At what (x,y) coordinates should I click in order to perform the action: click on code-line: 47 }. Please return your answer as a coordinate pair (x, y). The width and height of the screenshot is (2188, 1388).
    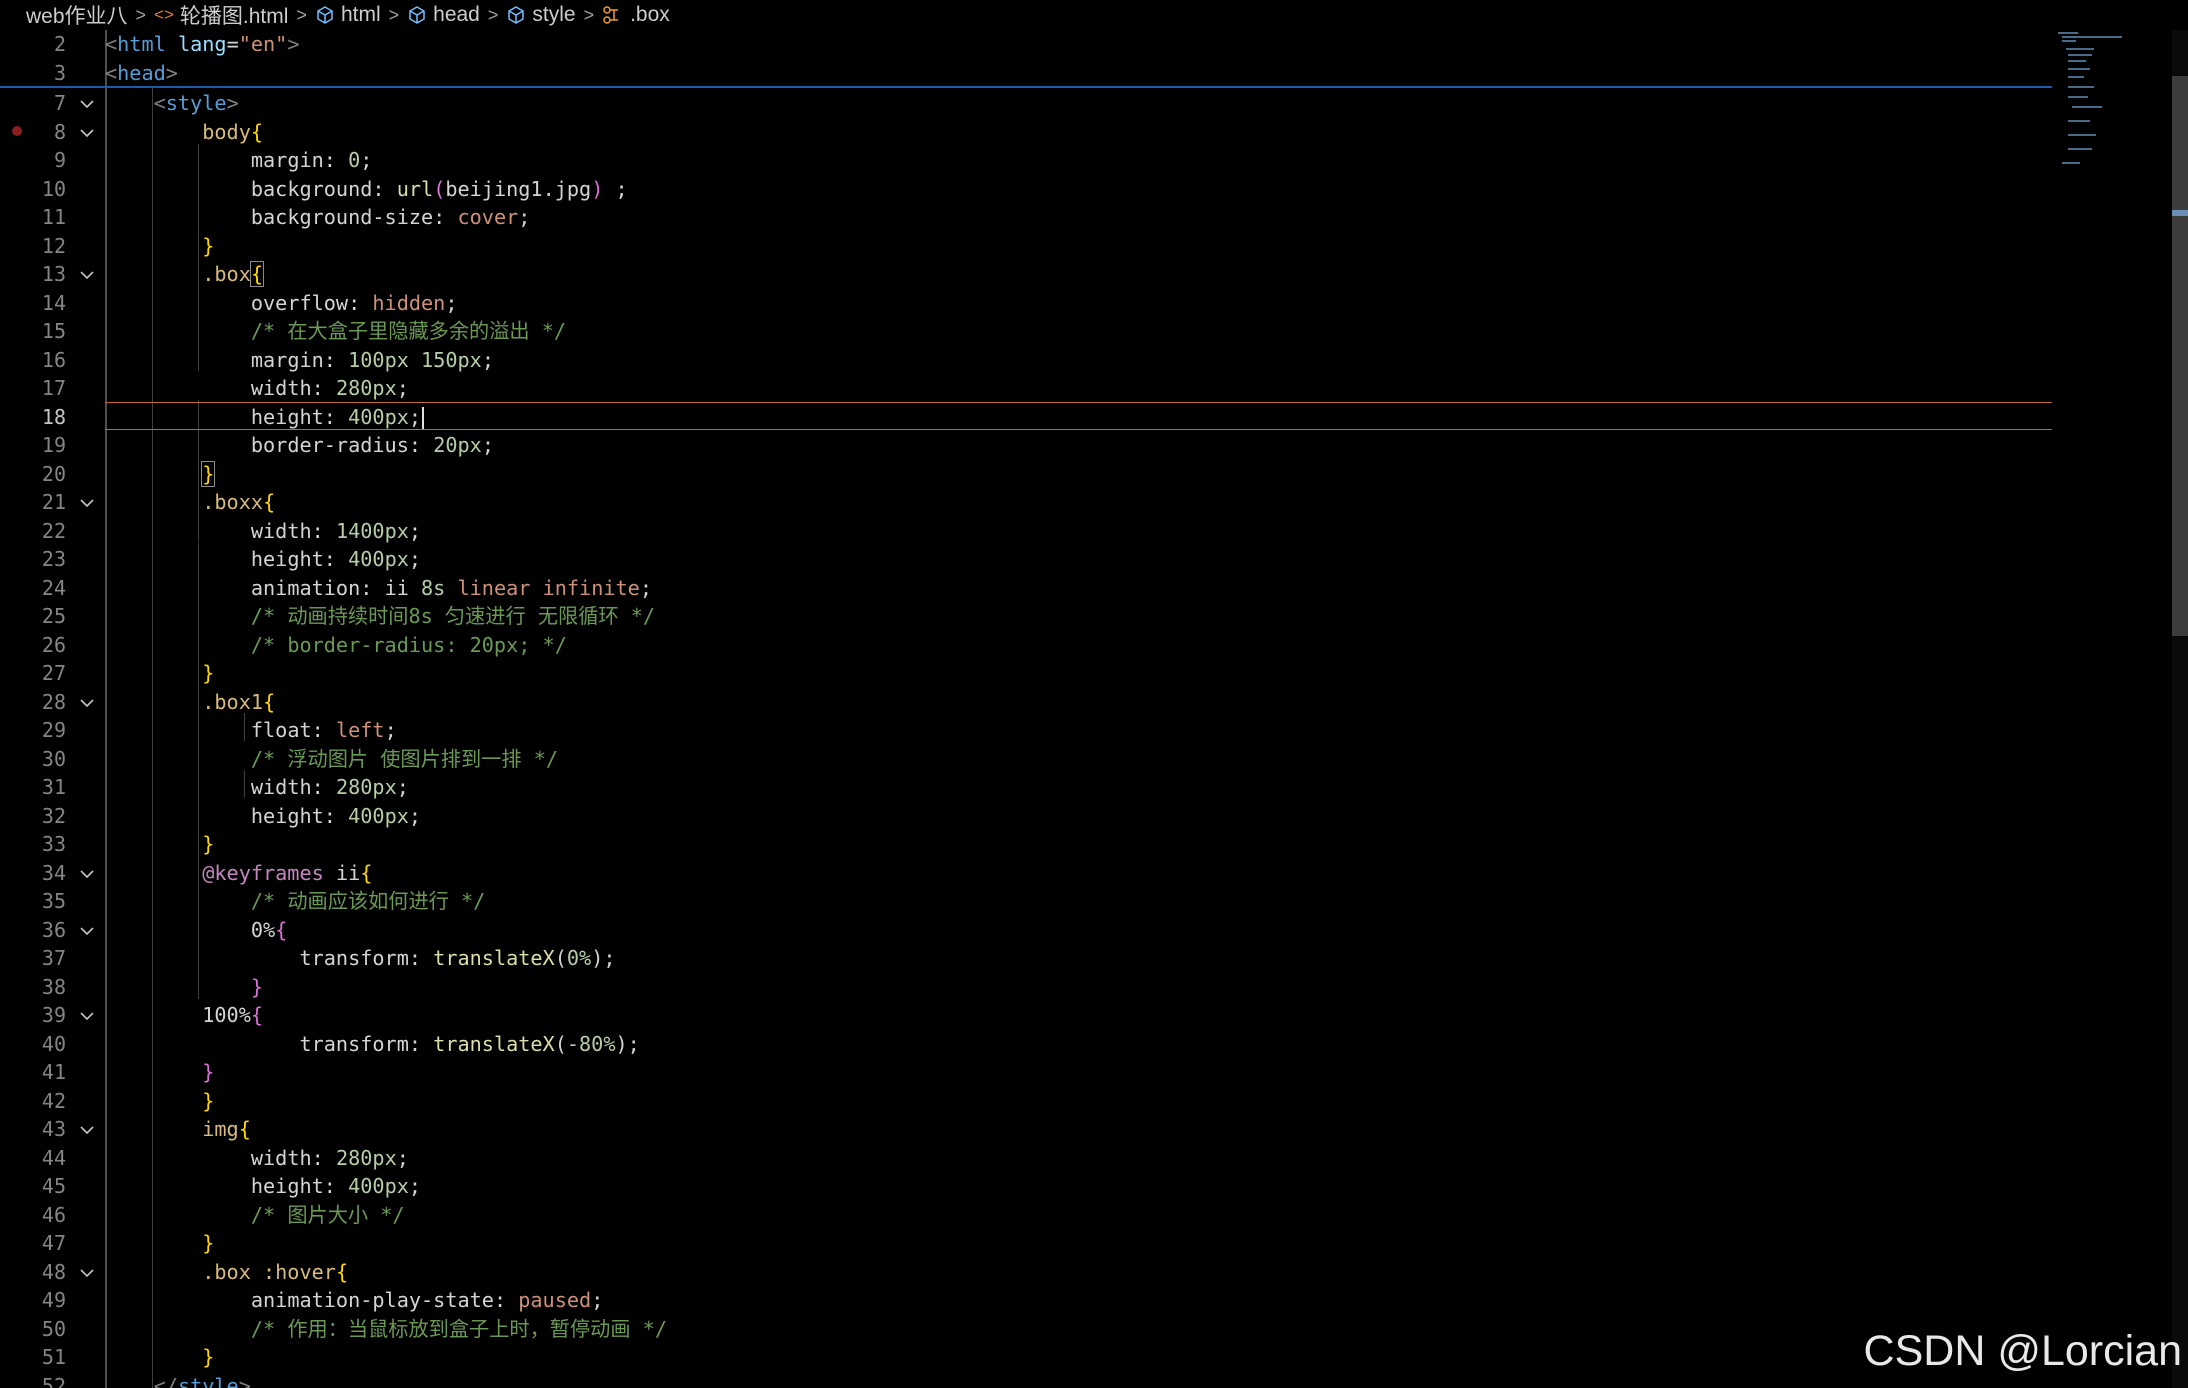
    Looking at the image, I should click on (1026, 1243).